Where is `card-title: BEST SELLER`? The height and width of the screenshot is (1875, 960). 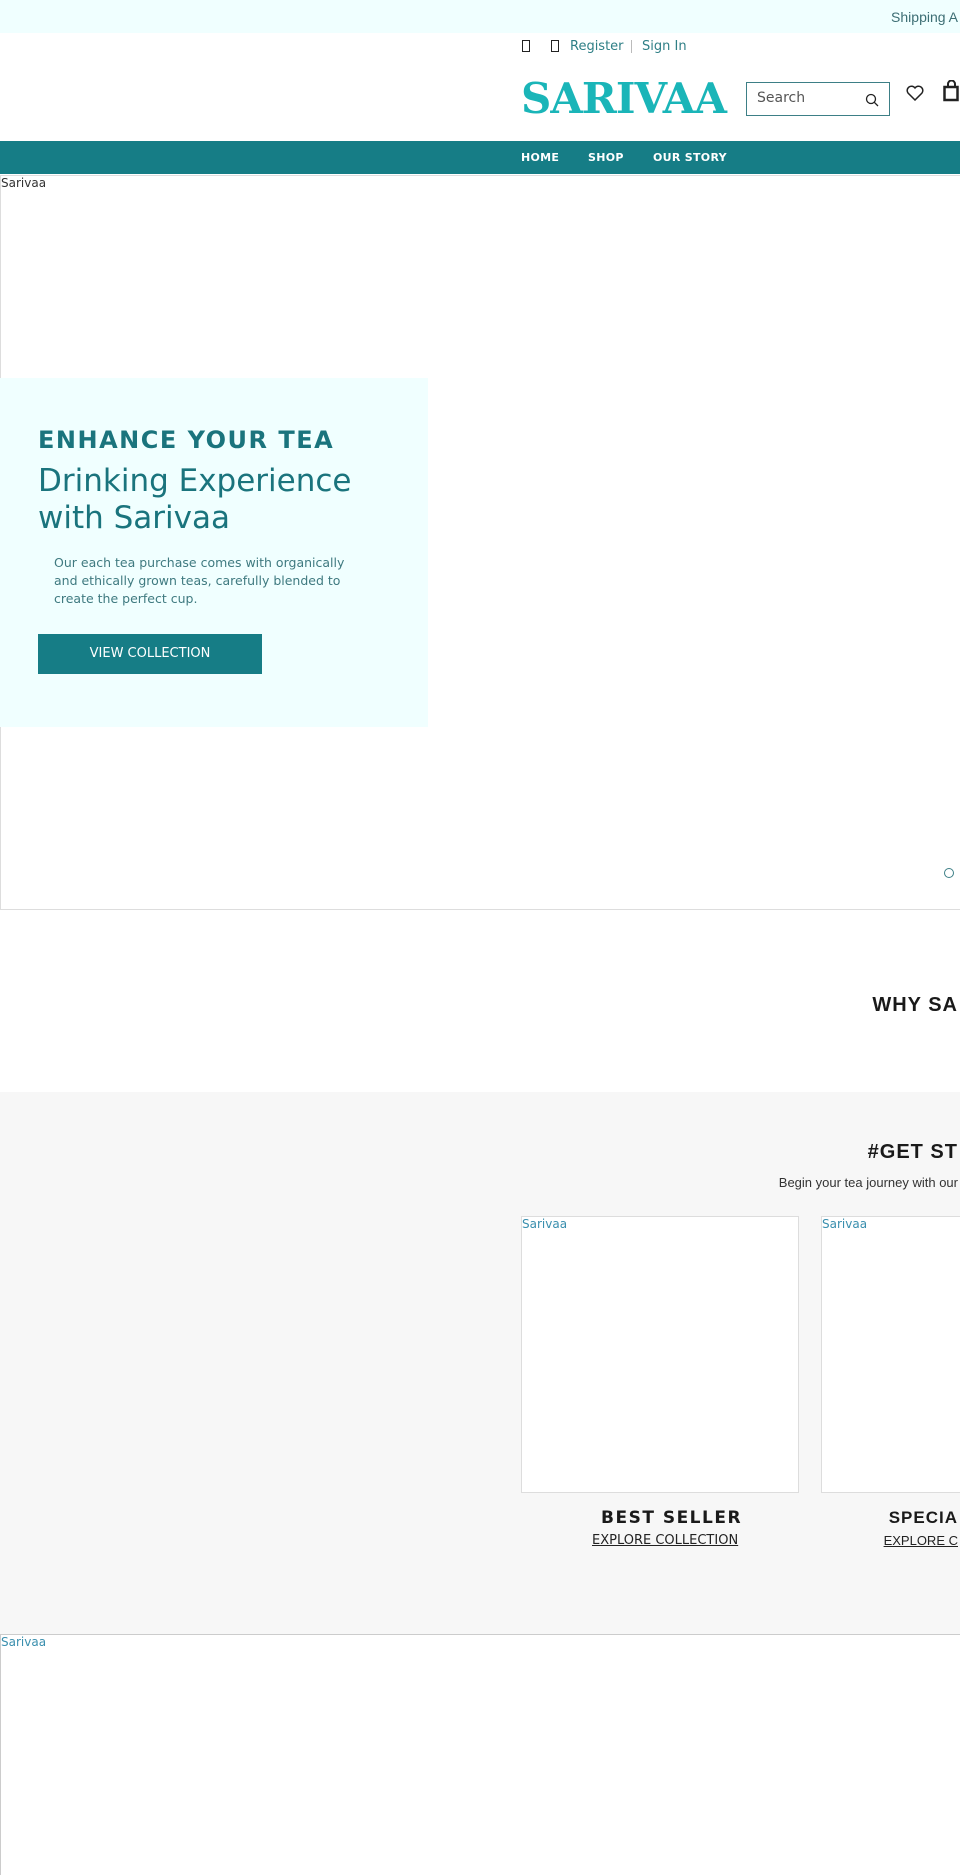 card-title: BEST SELLER is located at coordinates (672, 1518).